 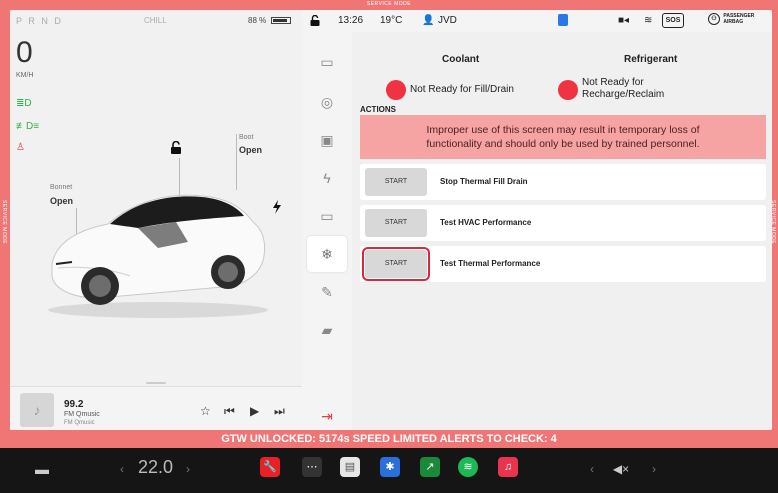 What do you see at coordinates (155, 20) in the screenshot?
I see `drive-mode: CHILL` at bounding box center [155, 20].